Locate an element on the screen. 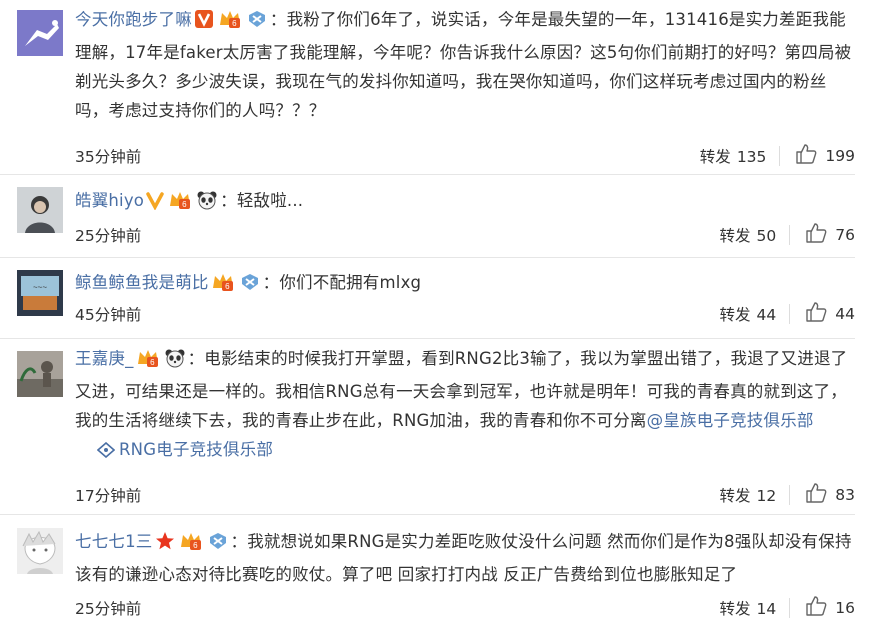 The image size is (869, 632). topic-icon is located at coordinates (106, 452).